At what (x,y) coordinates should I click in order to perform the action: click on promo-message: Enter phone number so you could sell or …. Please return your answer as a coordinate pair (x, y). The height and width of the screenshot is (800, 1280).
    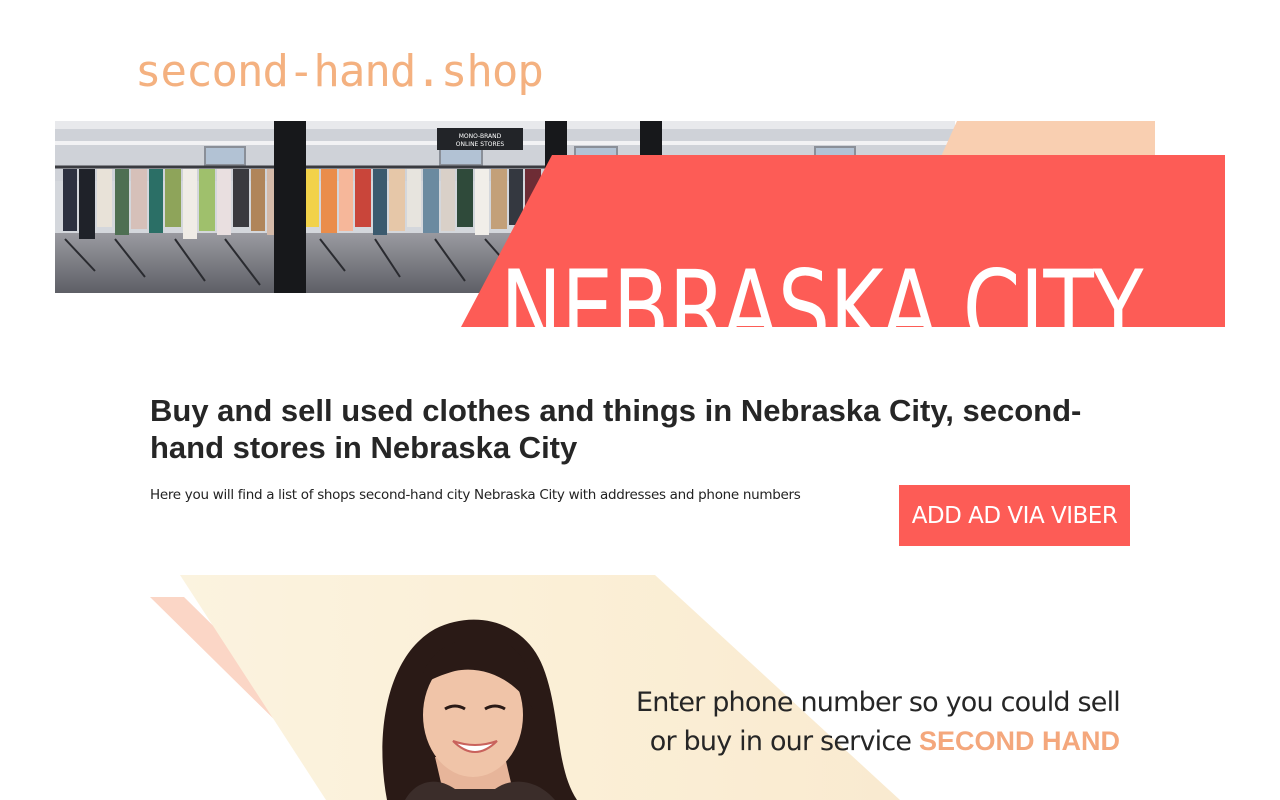
    Looking at the image, I should click on (870, 722).